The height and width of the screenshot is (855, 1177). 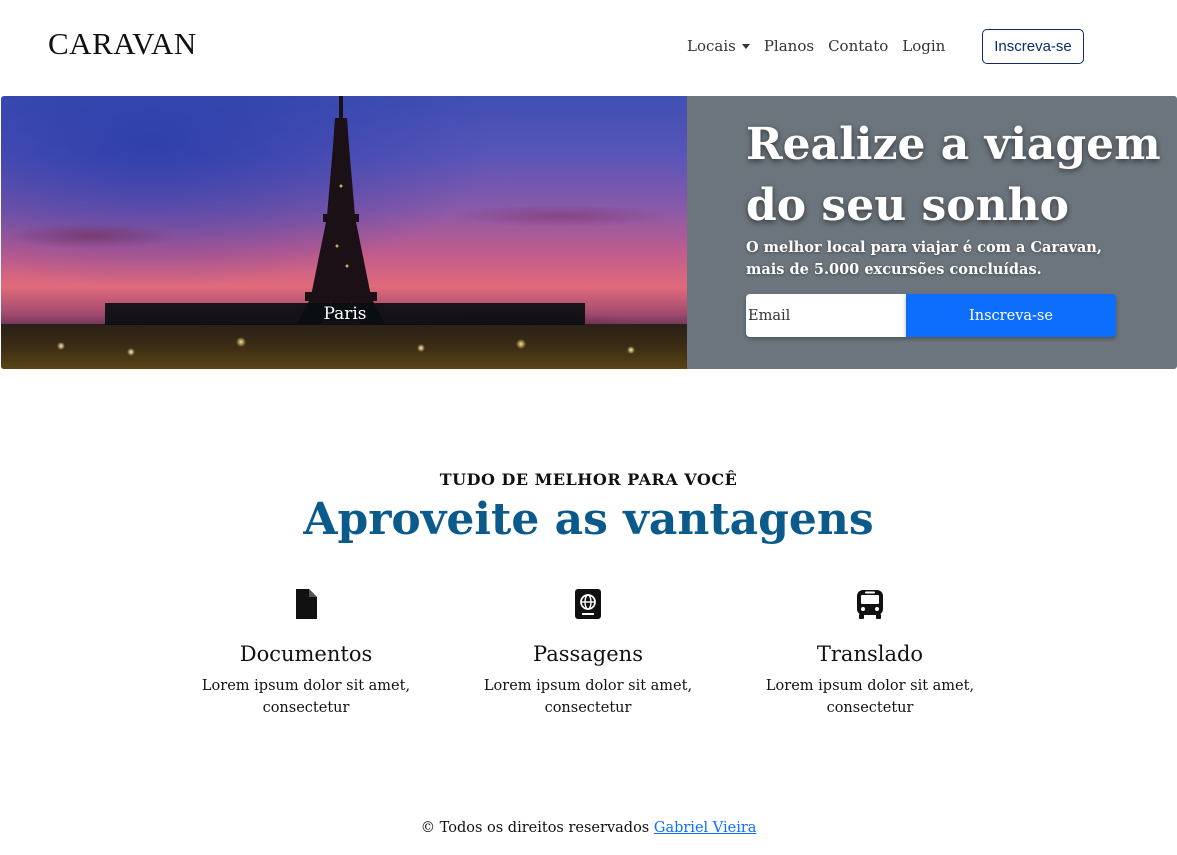 I want to click on feature-title: Translado, so click(x=870, y=654).